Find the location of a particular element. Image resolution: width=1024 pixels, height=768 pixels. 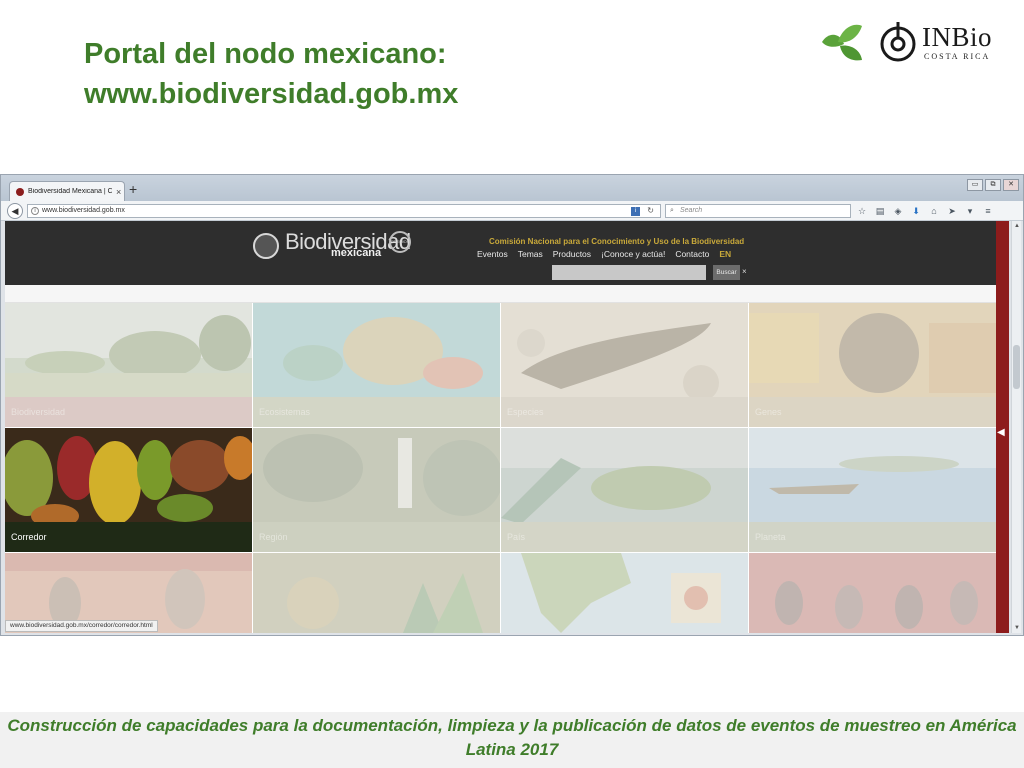

send-icon: ➤ is located at coordinates (952, 211).